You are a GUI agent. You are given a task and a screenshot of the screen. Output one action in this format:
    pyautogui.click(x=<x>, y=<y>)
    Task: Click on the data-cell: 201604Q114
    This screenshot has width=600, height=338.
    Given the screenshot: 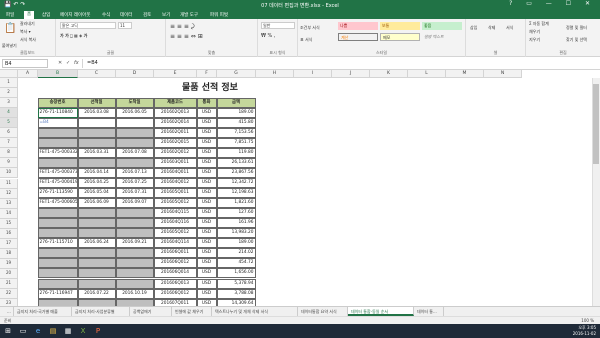 What is the action you would take?
    pyautogui.click(x=175, y=243)
    